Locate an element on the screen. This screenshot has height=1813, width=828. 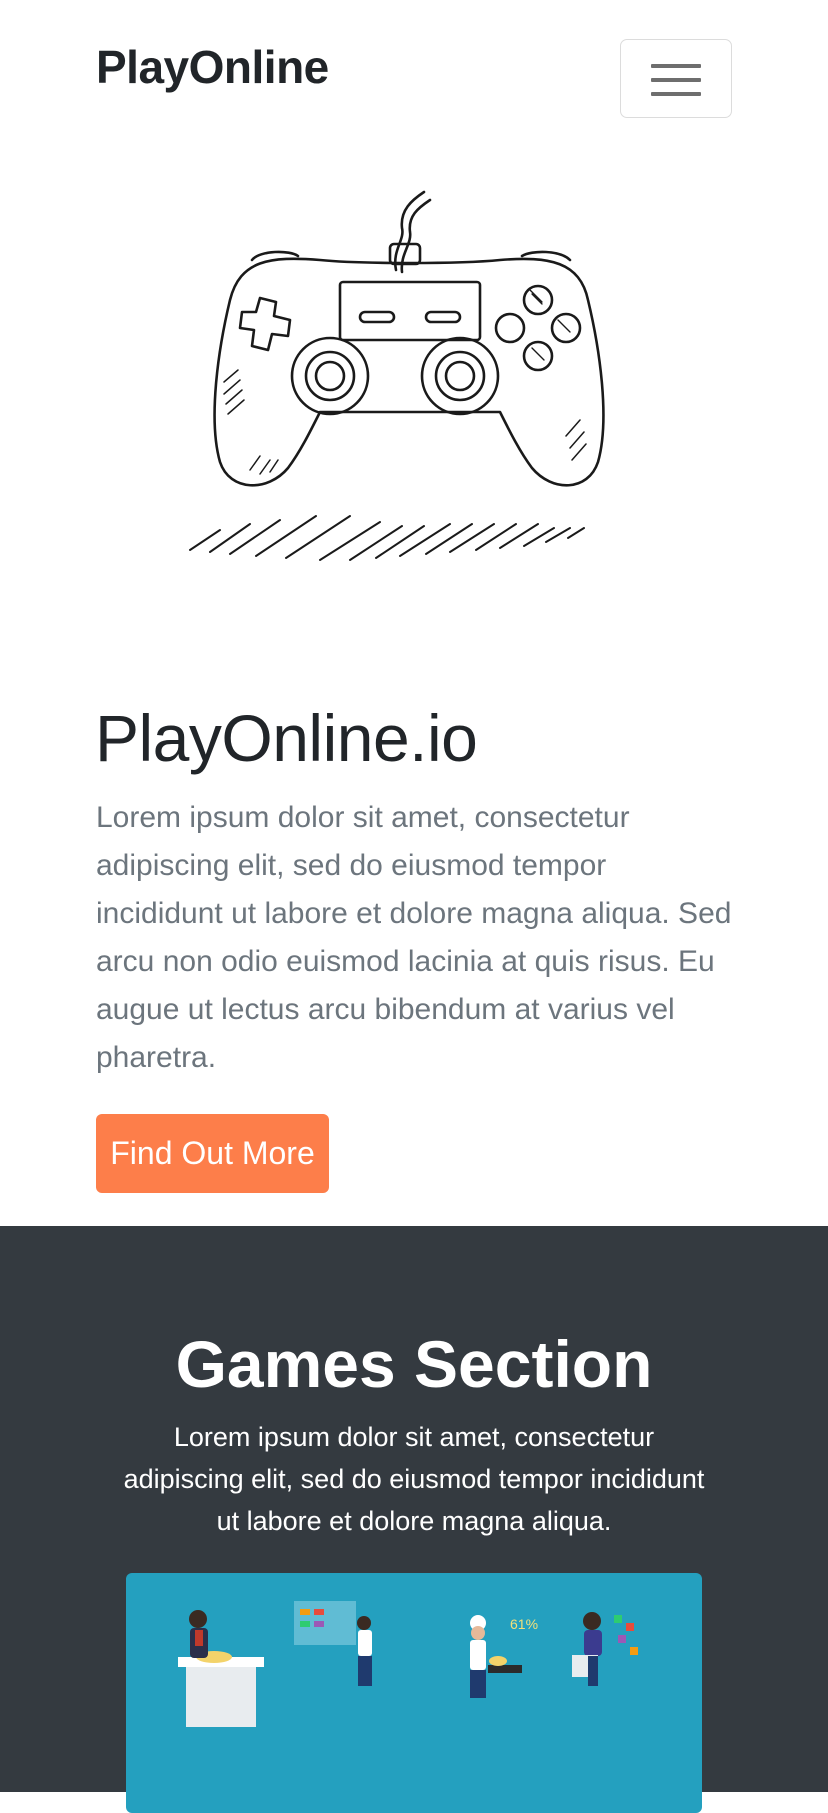
illustration-figure-screen is located at coordinates (333, 1643).